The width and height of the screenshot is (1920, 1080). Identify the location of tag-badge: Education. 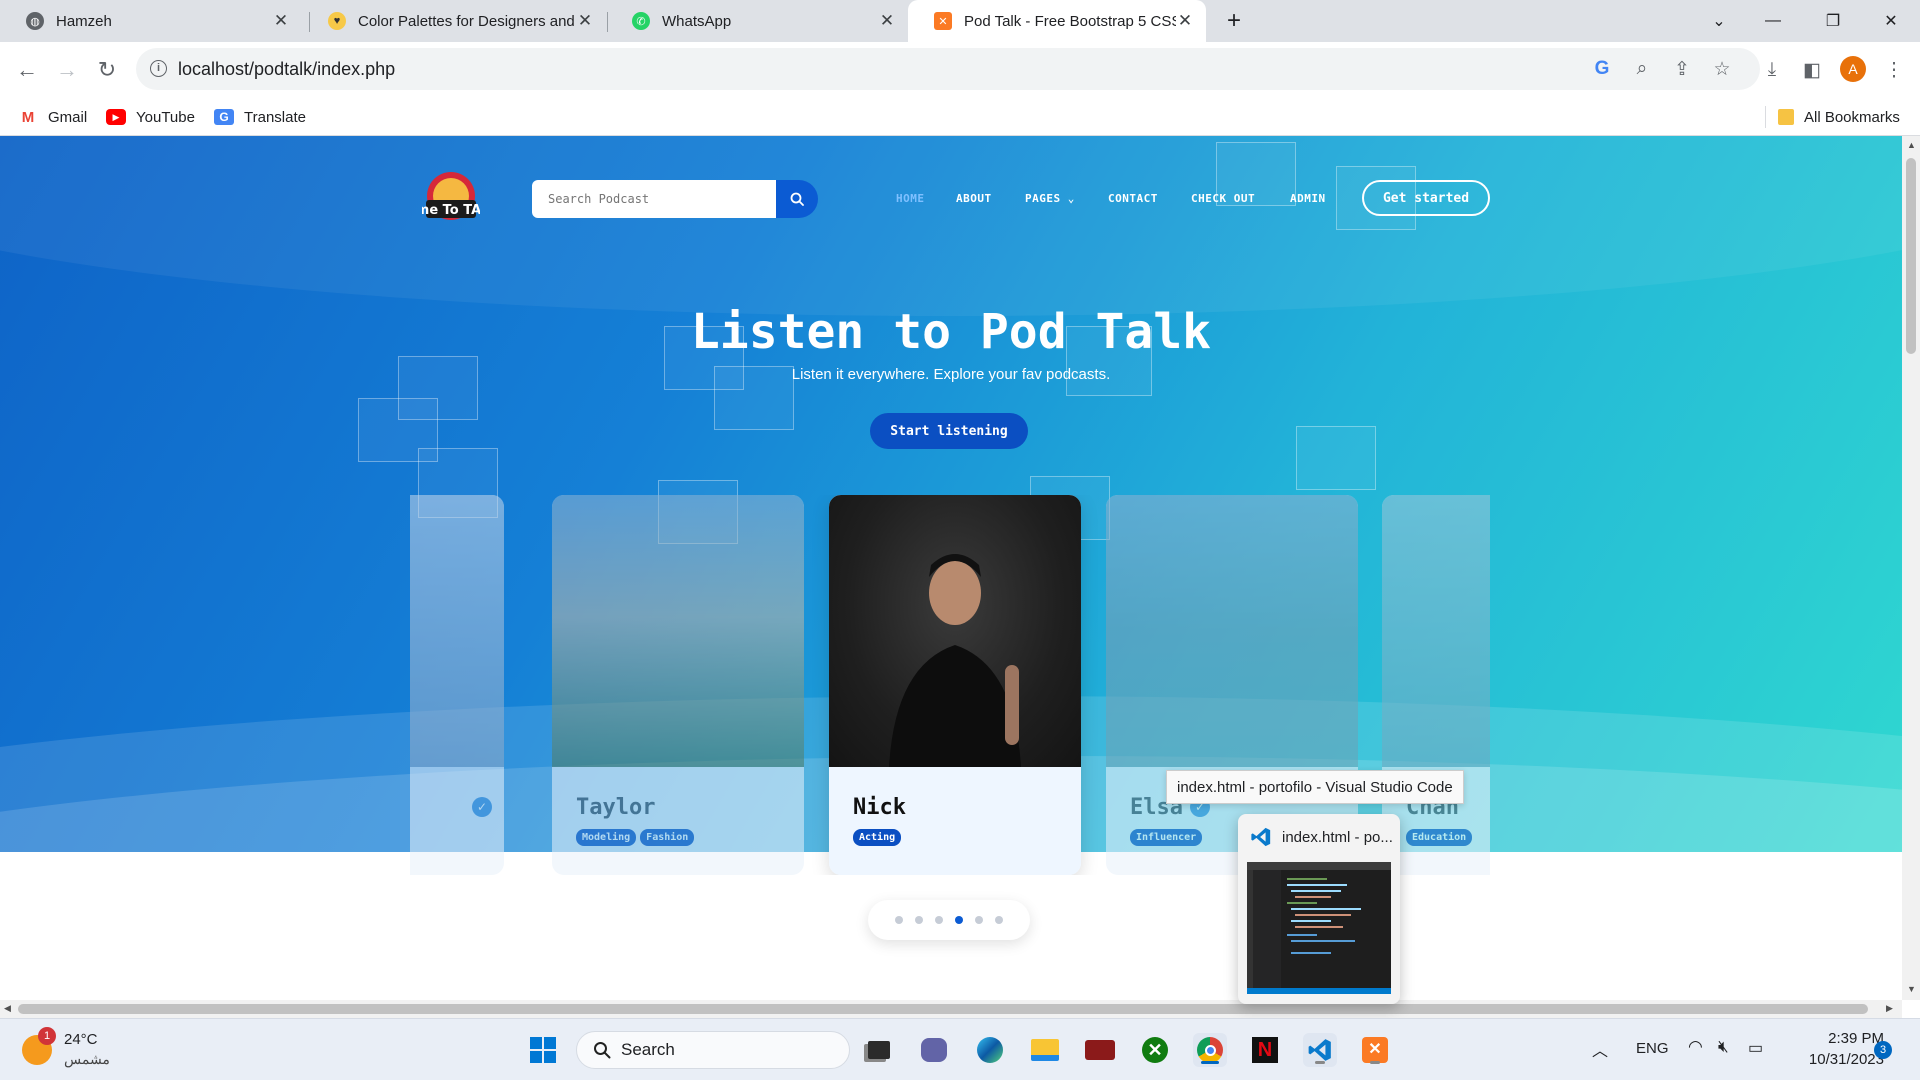
(1439, 837).